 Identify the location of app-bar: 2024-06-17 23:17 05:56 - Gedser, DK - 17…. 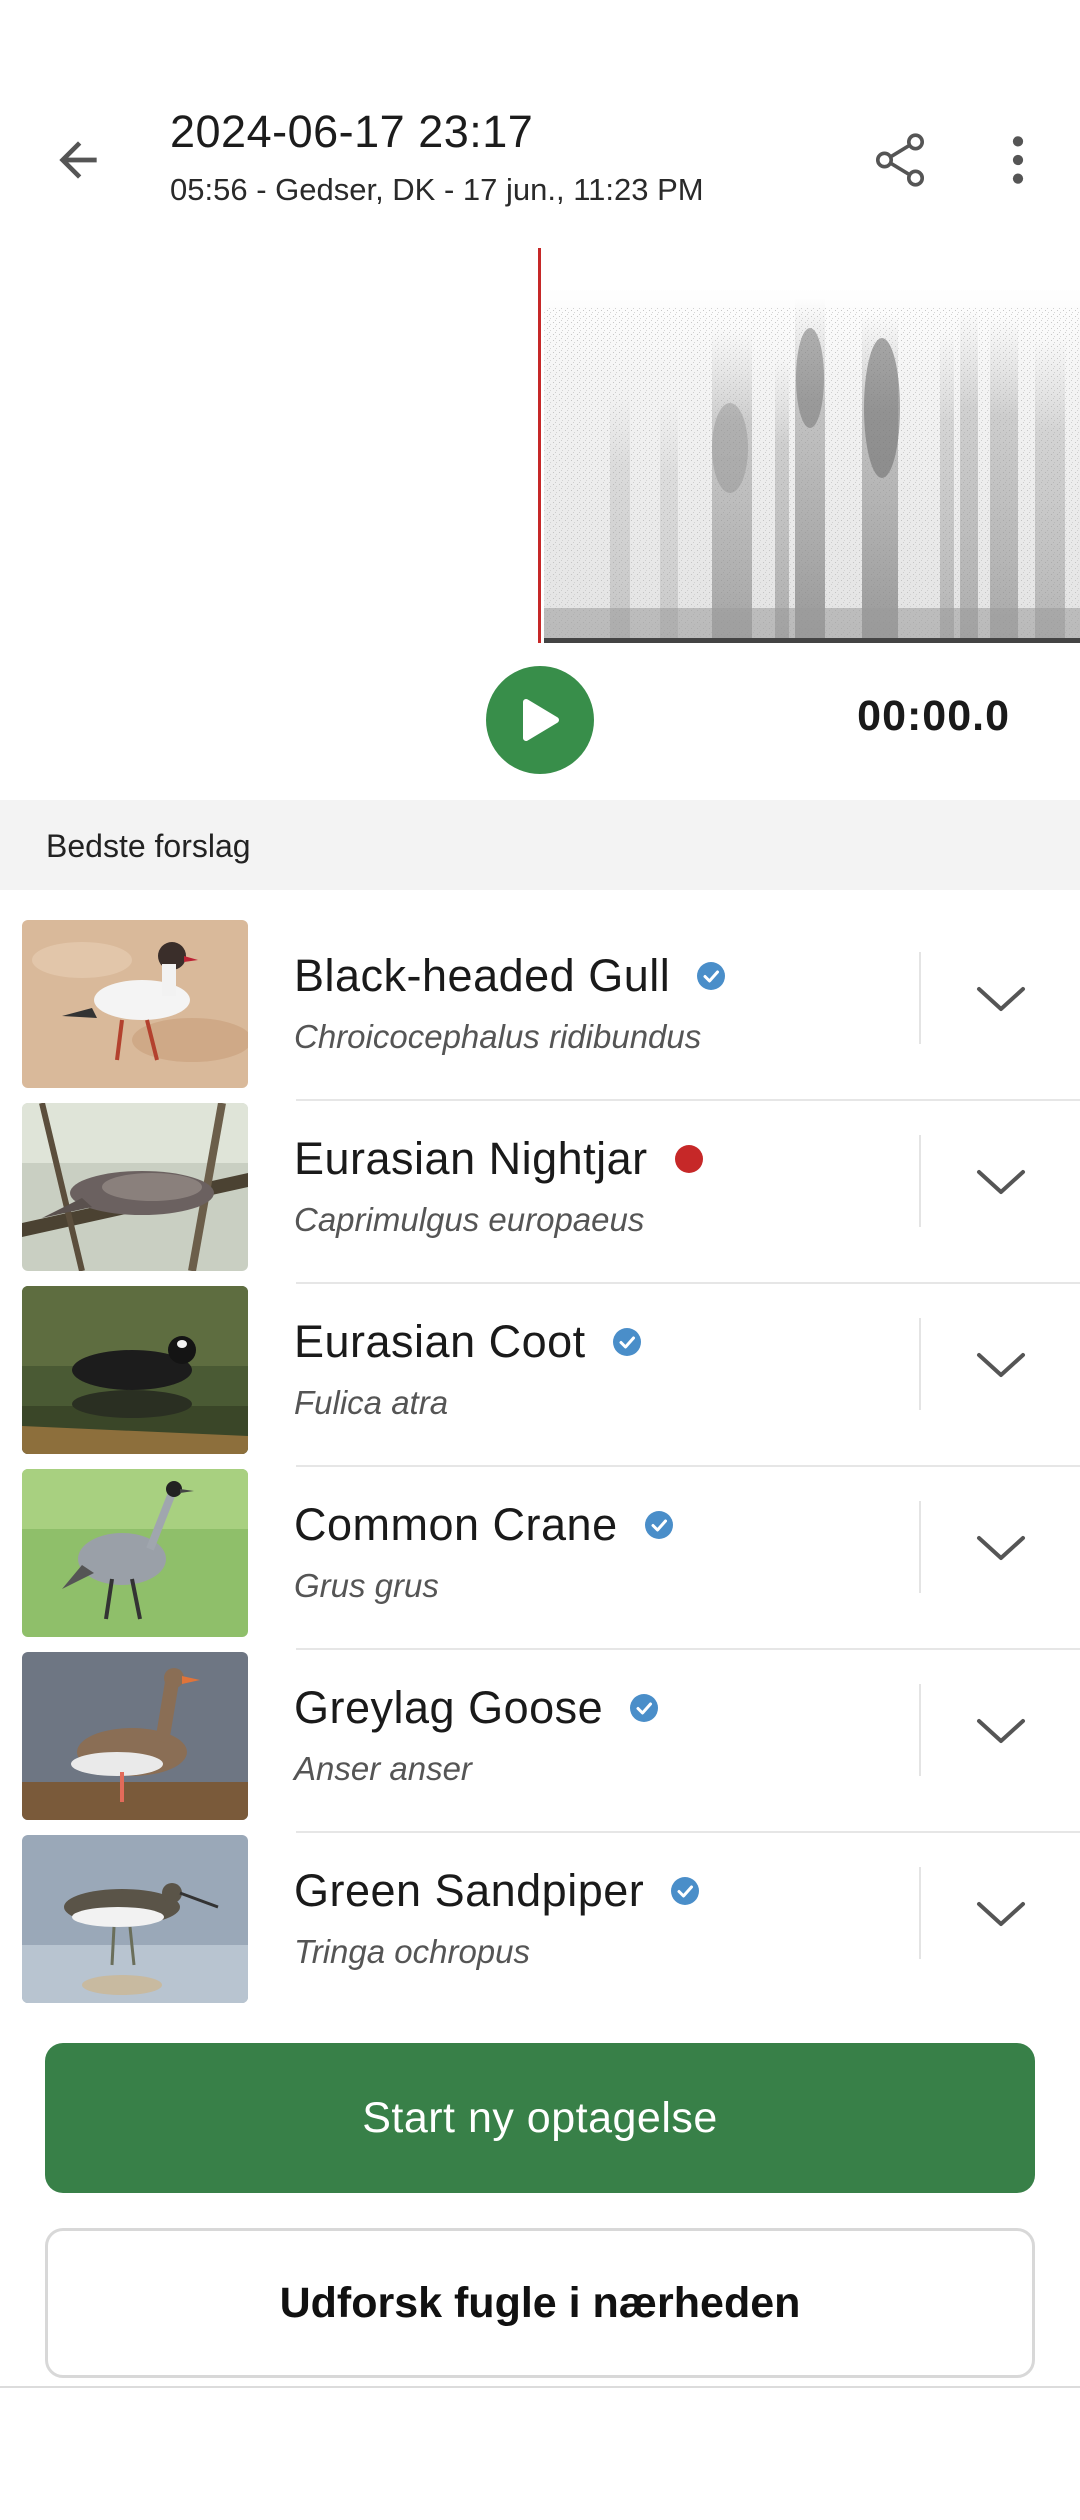
(540, 160).